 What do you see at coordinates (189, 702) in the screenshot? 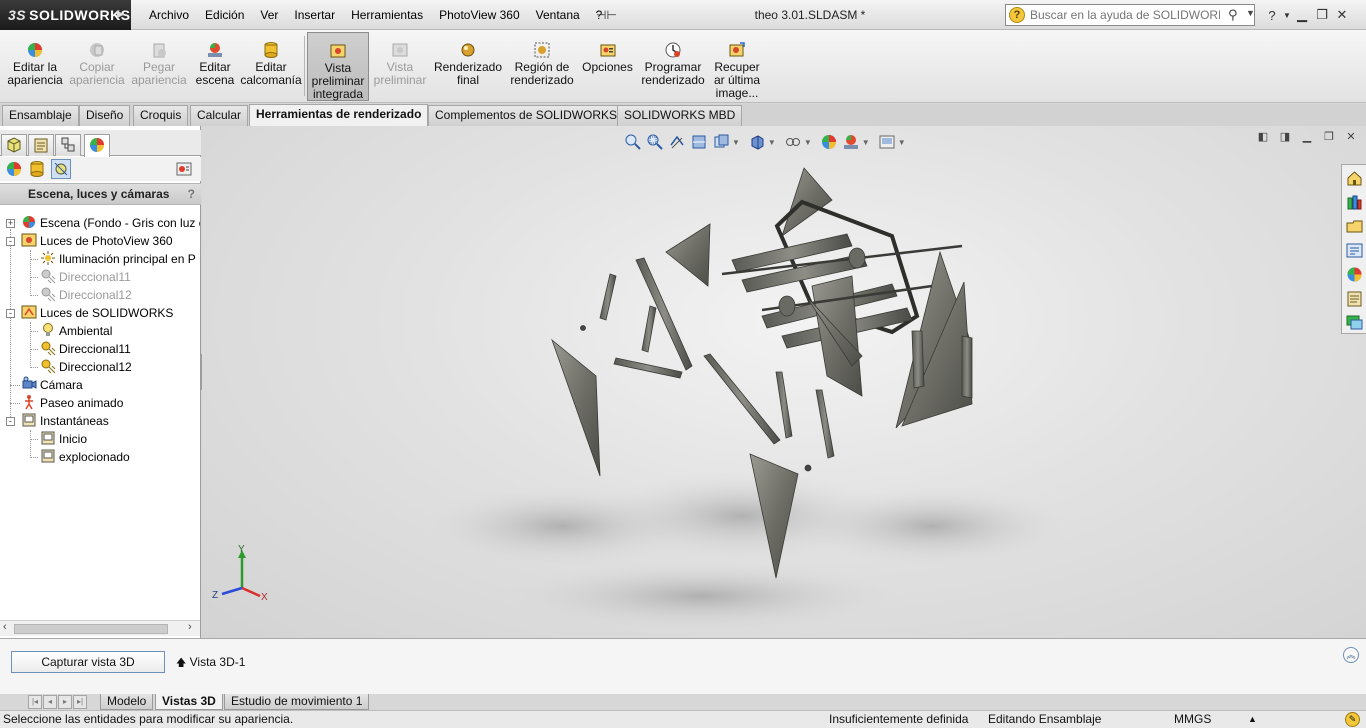
I see `tab-vistas-3d: Vistas 3D` at bounding box center [189, 702].